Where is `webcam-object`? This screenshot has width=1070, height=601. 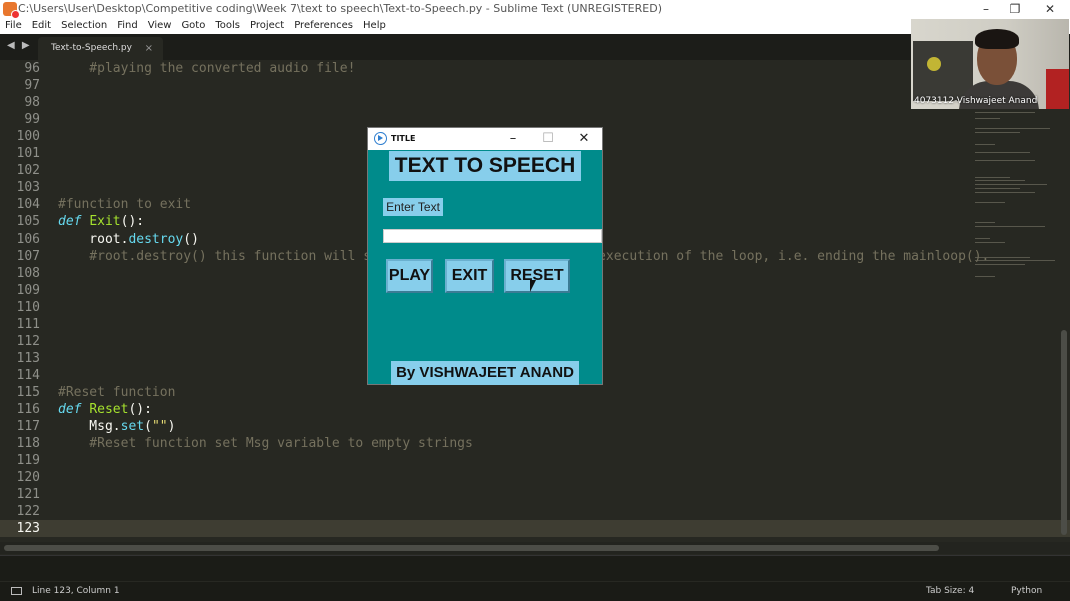 webcam-object is located at coordinates (934, 64).